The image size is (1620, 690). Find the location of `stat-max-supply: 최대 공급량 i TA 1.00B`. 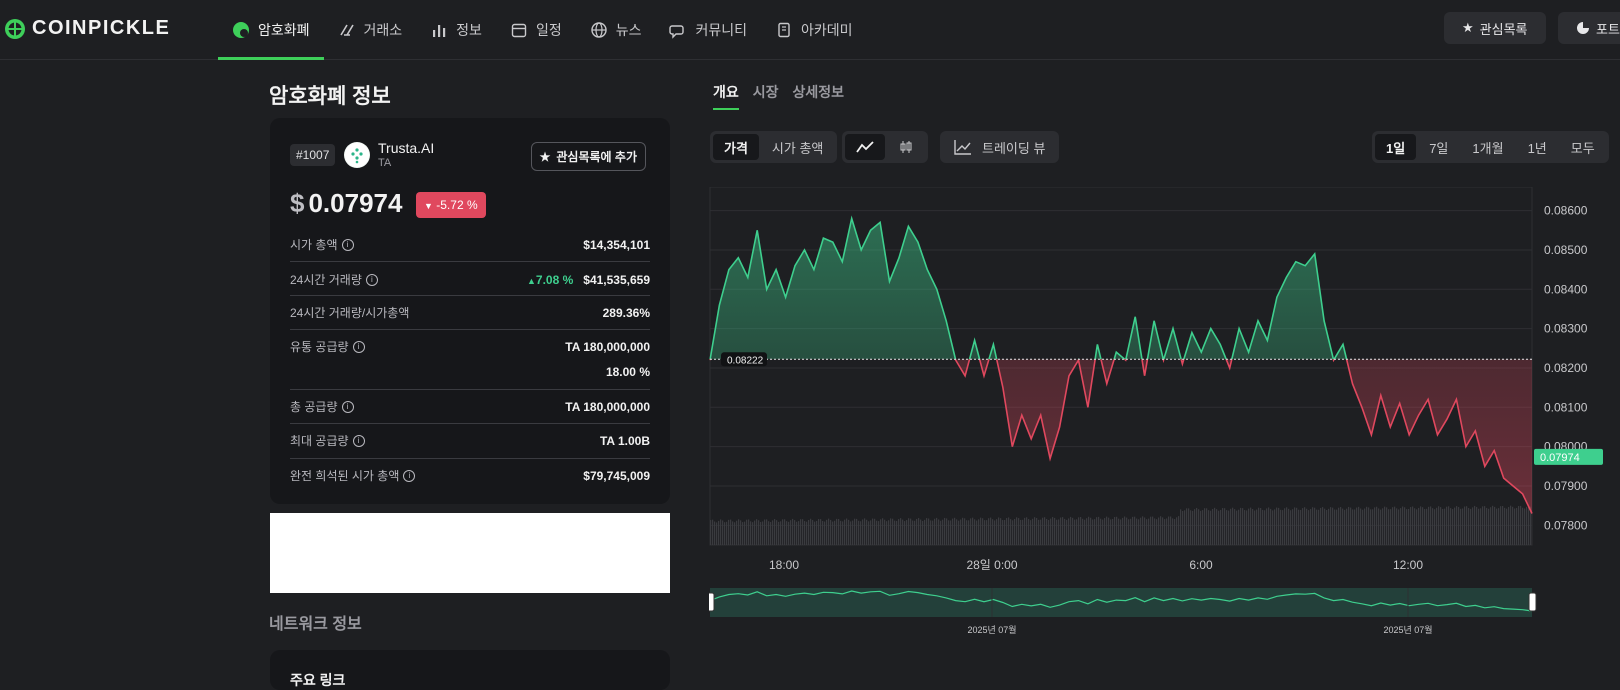

stat-max-supply: 최대 공급량 i TA 1.00B is located at coordinates (470, 440).